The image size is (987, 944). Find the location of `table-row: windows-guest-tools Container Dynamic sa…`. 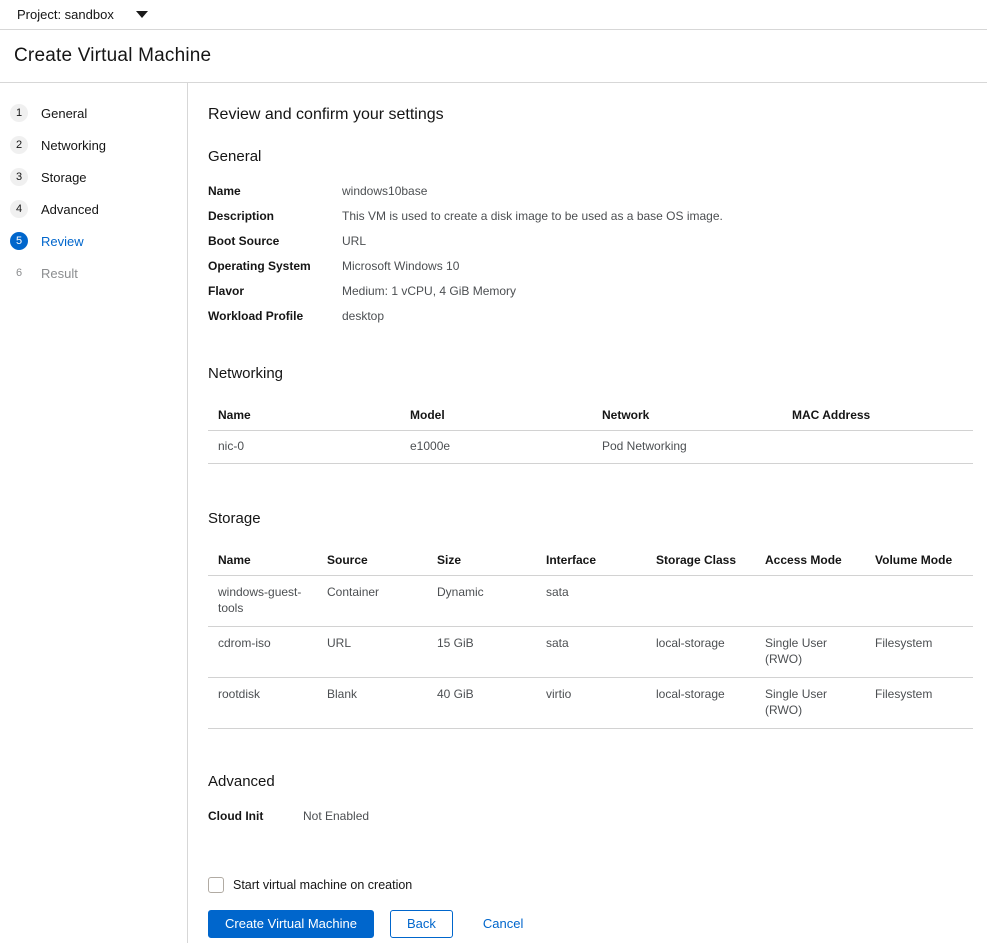

table-row: windows-guest-tools Container Dynamic sa… is located at coordinates (590, 601).